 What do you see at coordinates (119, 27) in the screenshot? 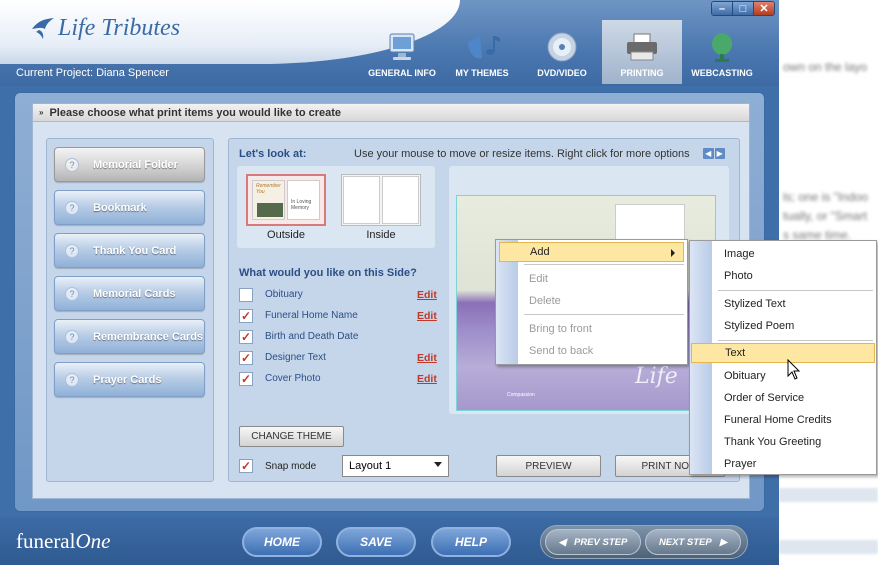
I see `app-title: Life Tributes` at bounding box center [119, 27].